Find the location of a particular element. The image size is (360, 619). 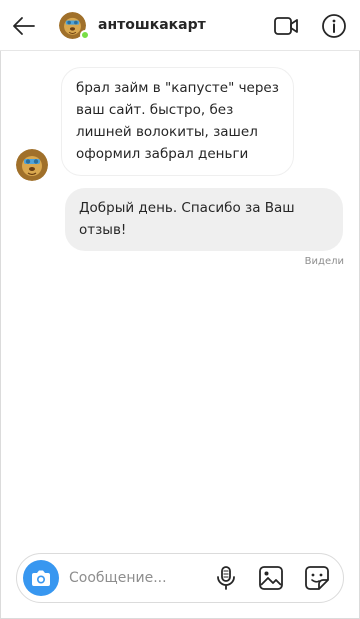

sticker-button is located at coordinates (317, 578).